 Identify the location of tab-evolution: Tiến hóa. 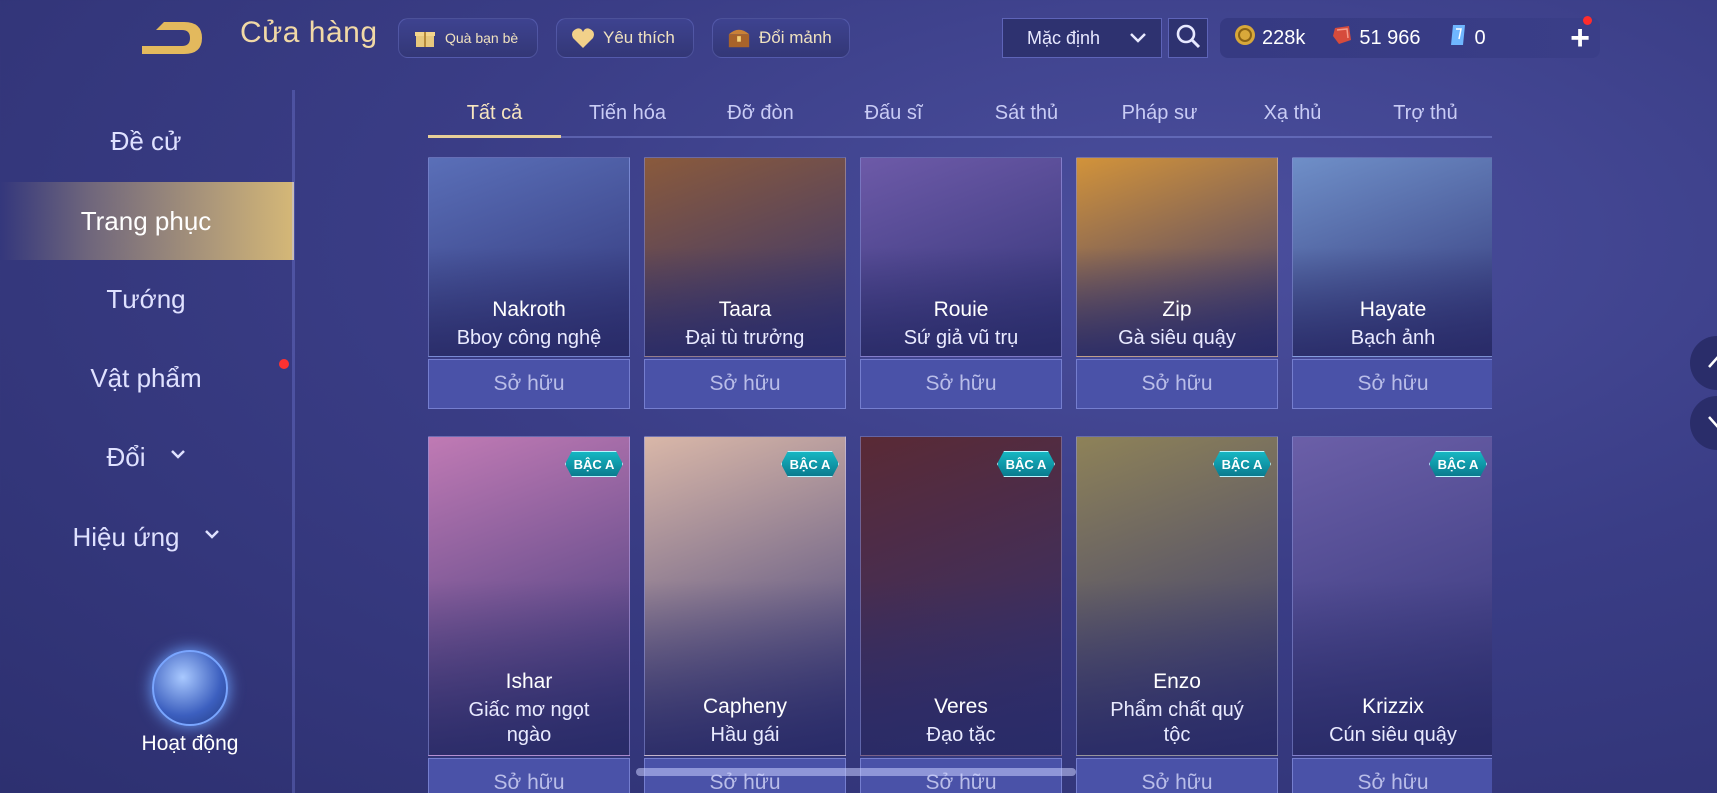
(627, 113).